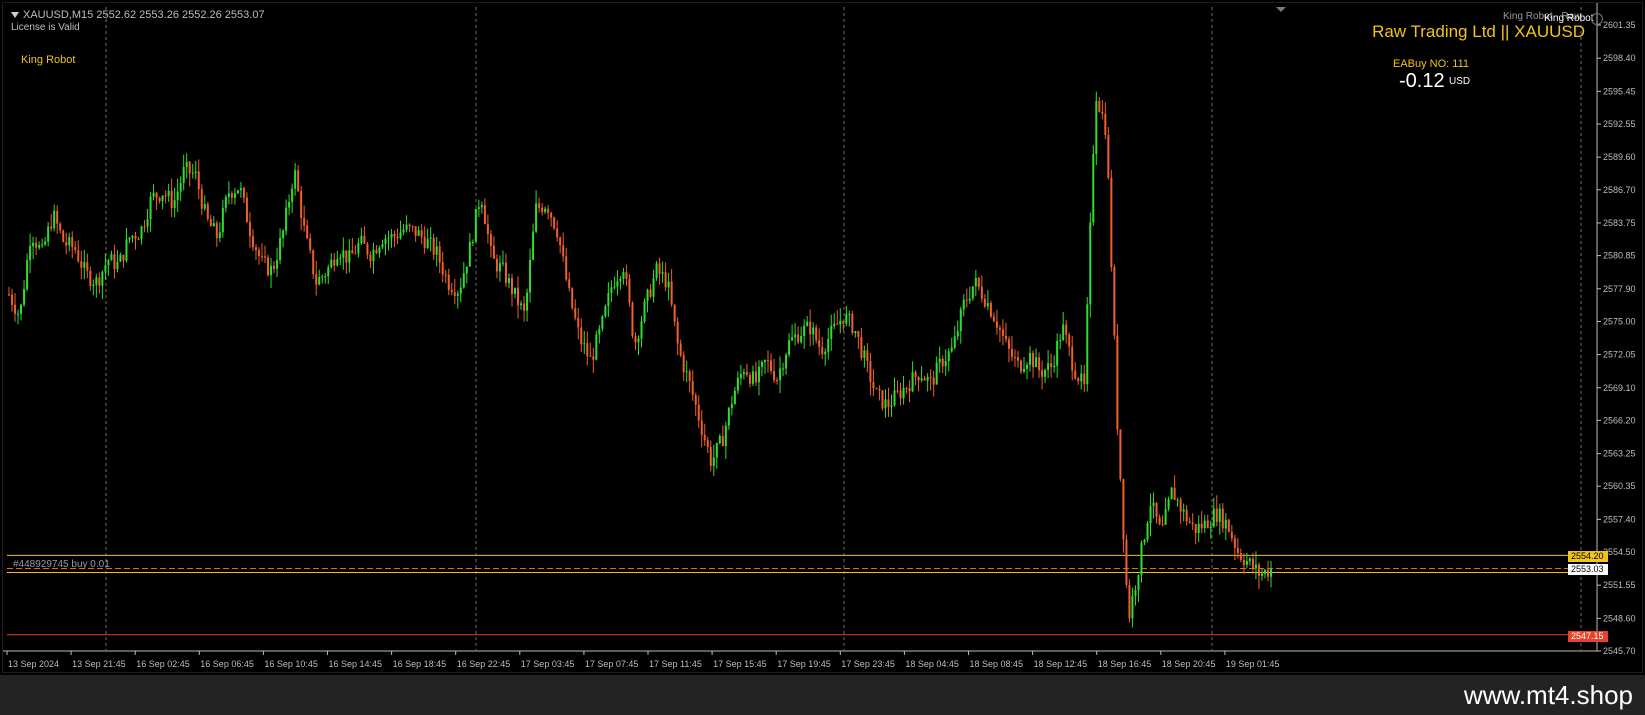 The image size is (1645, 715). Describe the element at coordinates (1619, 58) in the screenshot. I see `price-tick-label: 2598.40` at that location.